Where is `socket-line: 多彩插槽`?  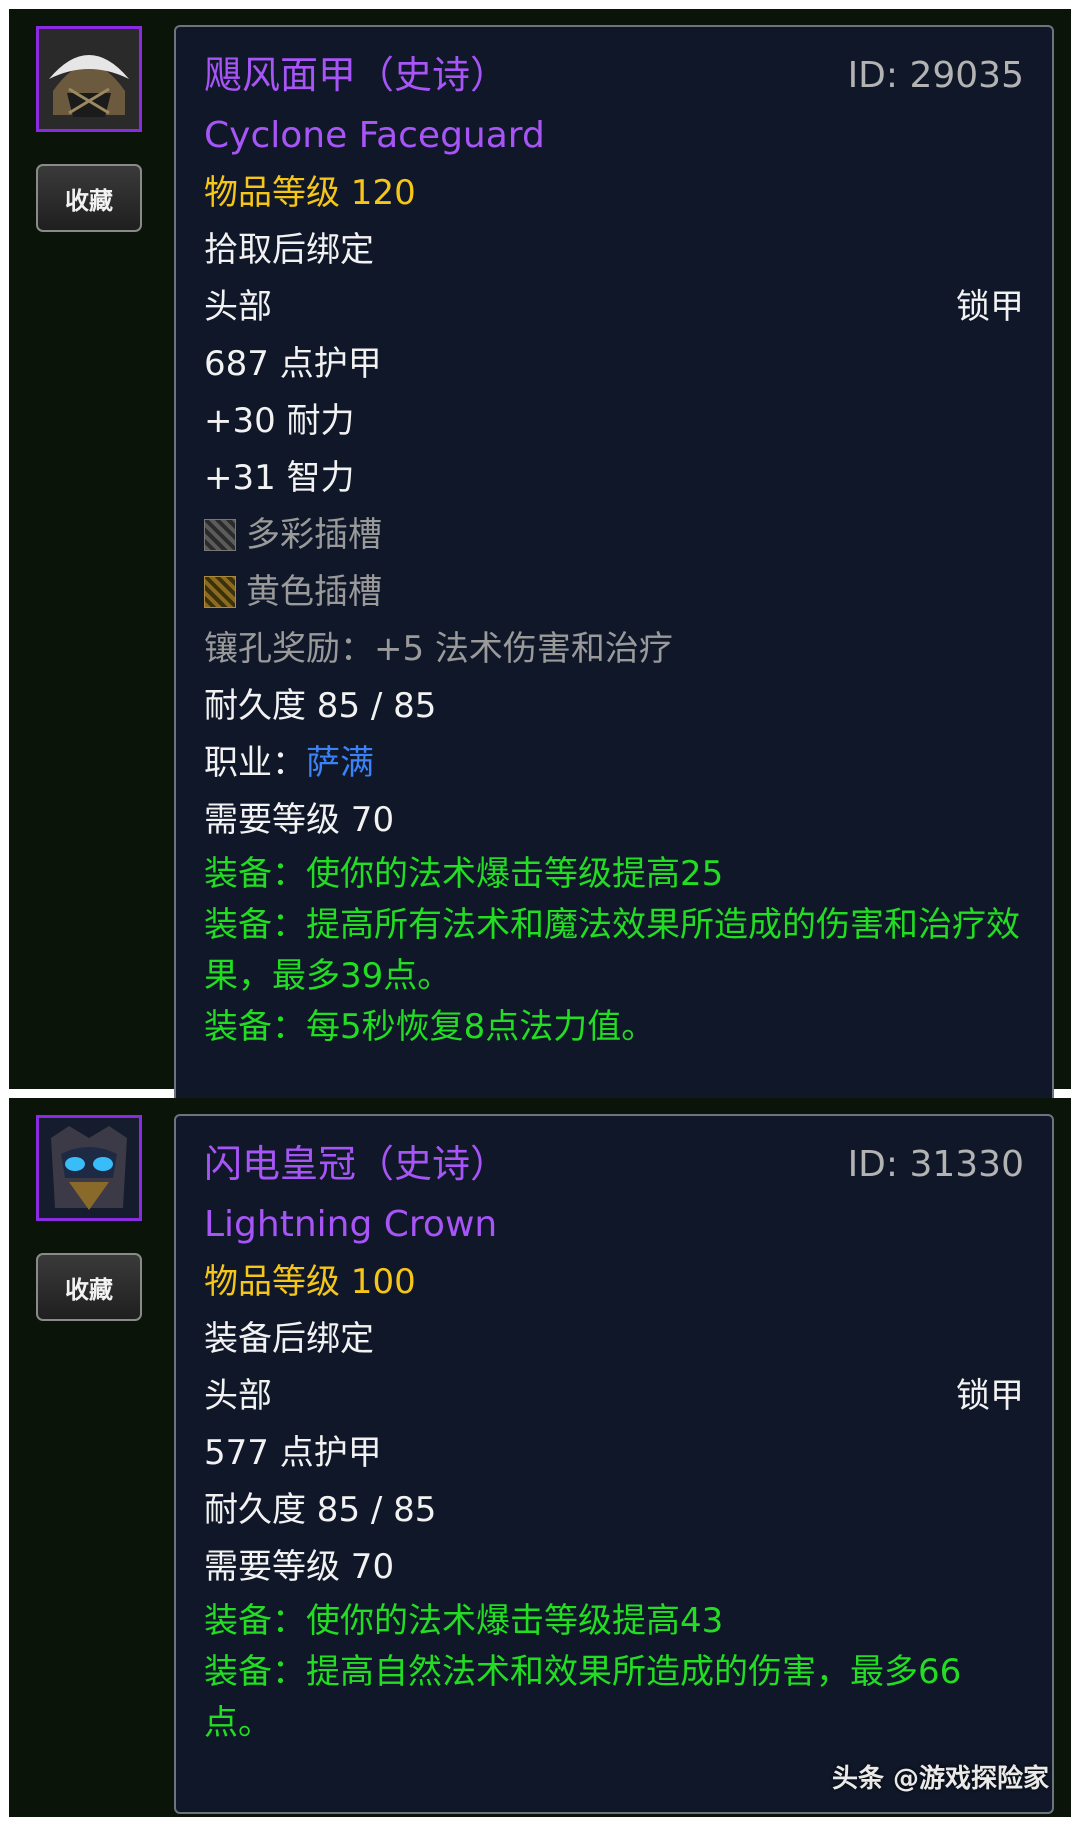 socket-line: 多彩插槽 is located at coordinates (614, 535).